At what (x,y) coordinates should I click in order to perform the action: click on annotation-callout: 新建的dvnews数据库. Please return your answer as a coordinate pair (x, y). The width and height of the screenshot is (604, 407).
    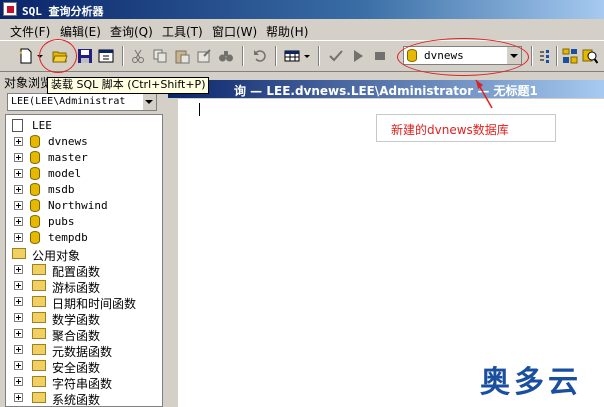
    Looking at the image, I should click on (466, 128).